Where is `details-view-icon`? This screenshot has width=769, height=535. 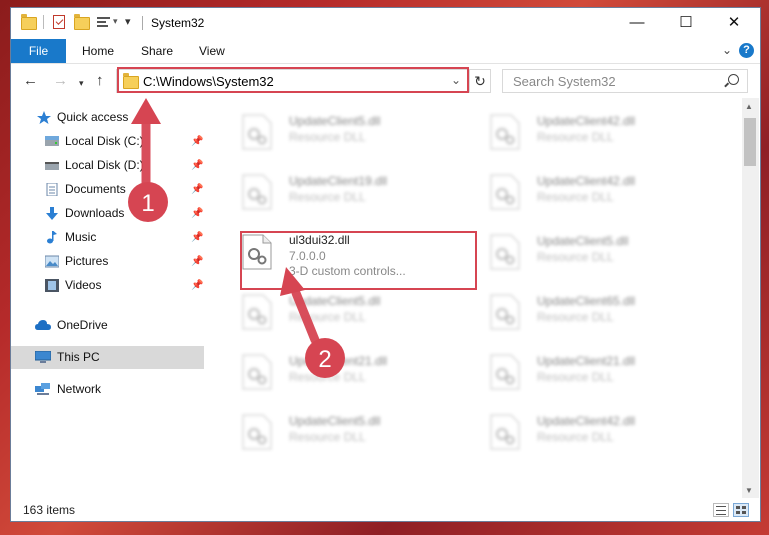 details-view-icon is located at coordinates (721, 510).